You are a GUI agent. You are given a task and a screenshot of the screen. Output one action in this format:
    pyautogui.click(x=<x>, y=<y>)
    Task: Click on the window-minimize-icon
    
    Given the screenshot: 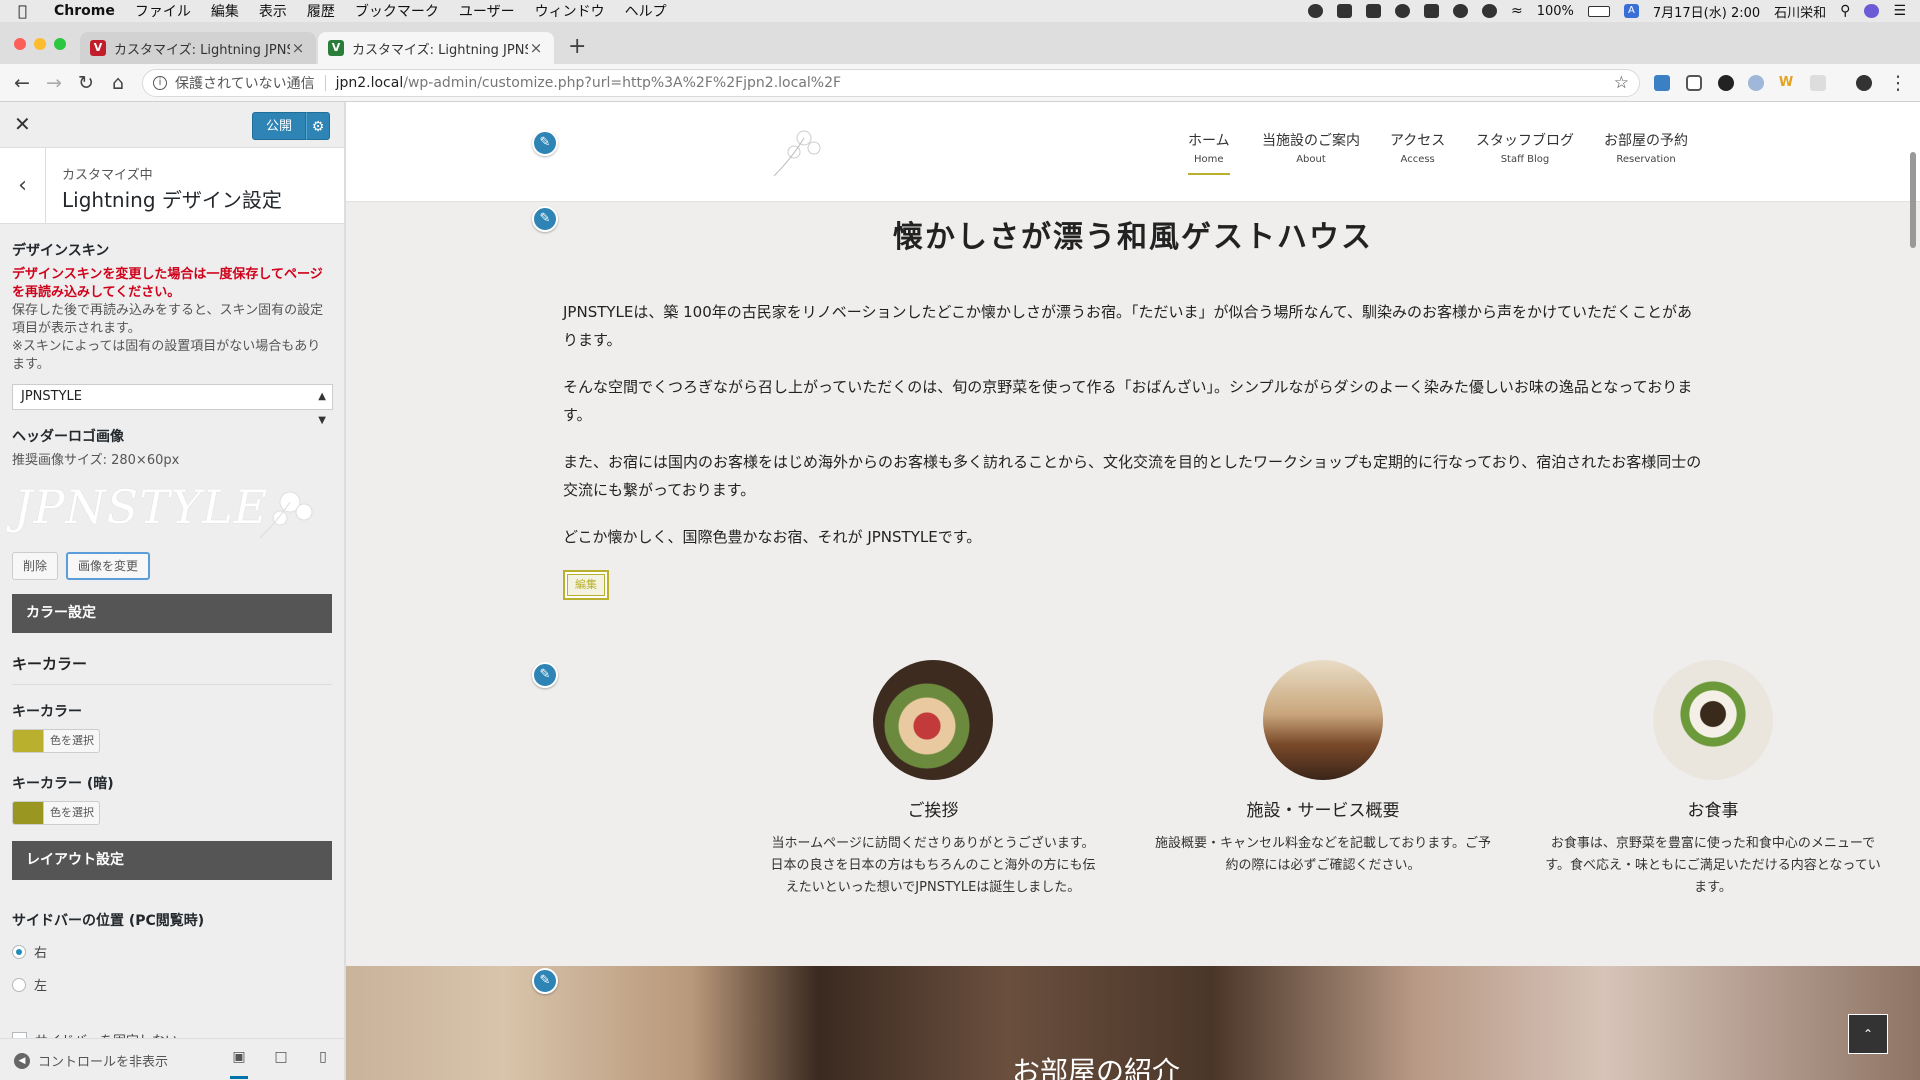 What is the action you would take?
    pyautogui.click(x=40, y=44)
    